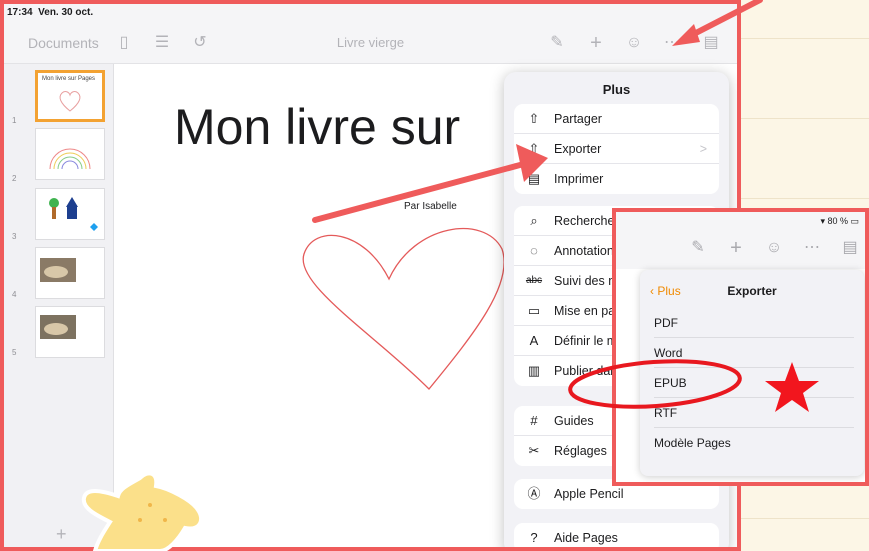 This screenshot has width=869, height=551. I want to click on menu-item-share: ⇧ Partager, so click(616, 119).